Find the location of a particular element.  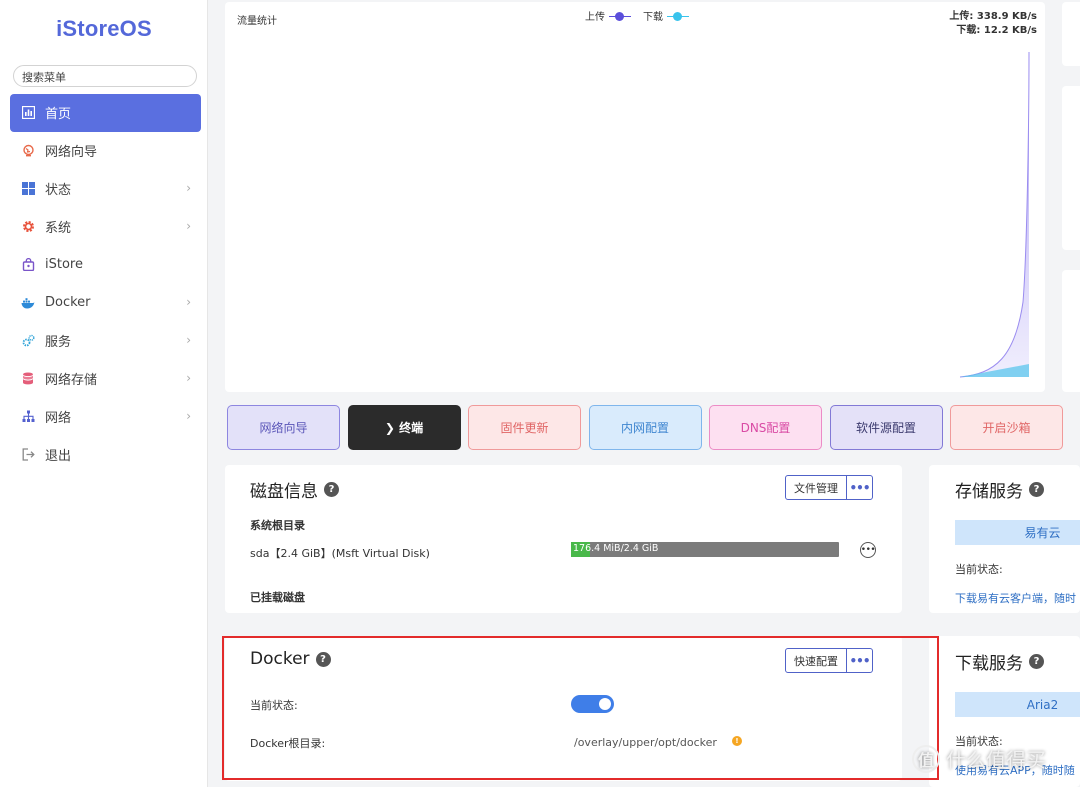

sidebar-item-7: 网络存储 › is located at coordinates (105, 379).